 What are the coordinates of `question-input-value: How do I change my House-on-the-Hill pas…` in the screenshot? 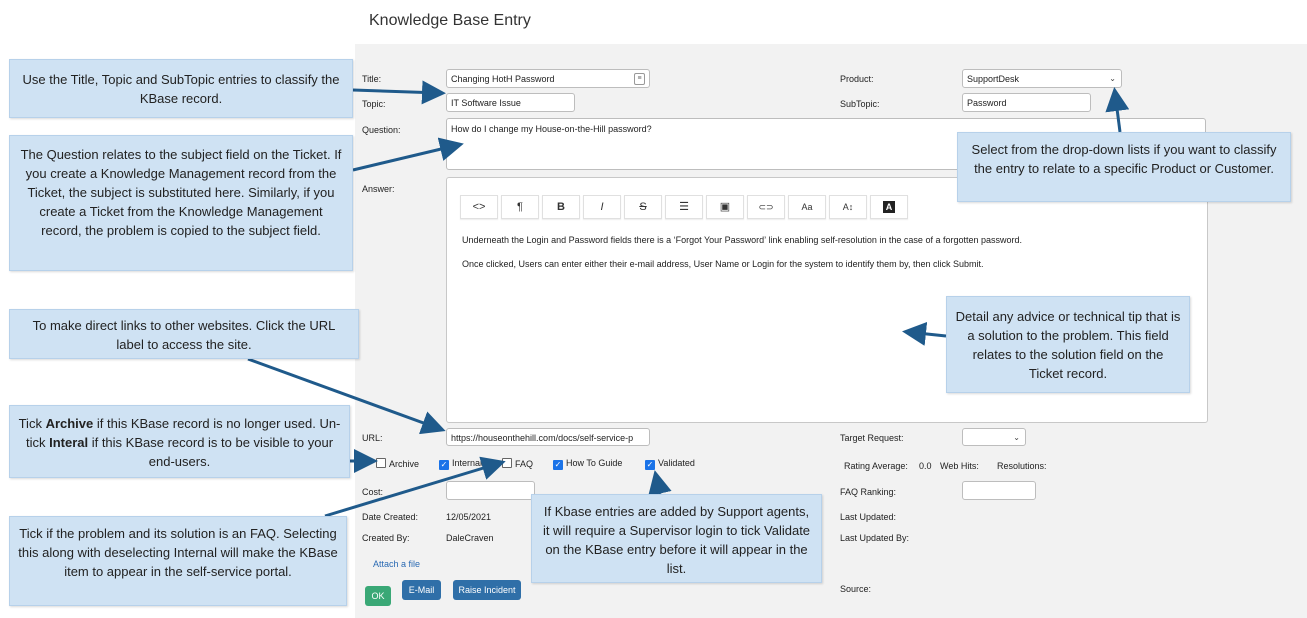 It's located at (551, 129).